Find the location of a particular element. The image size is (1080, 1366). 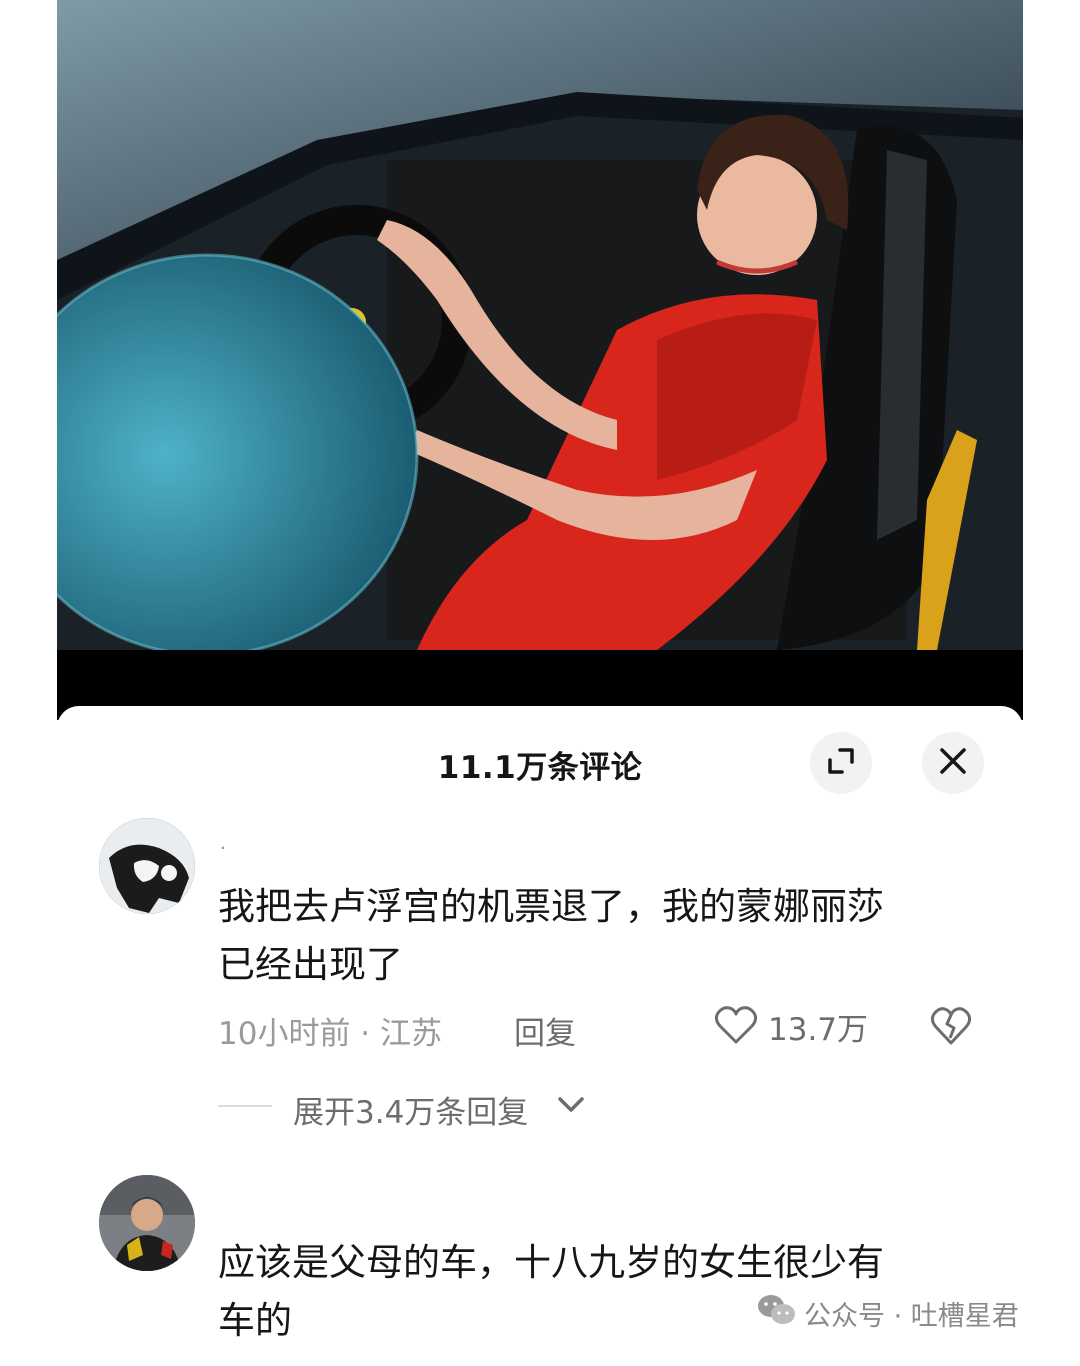

close-icon is located at coordinates (953, 763).